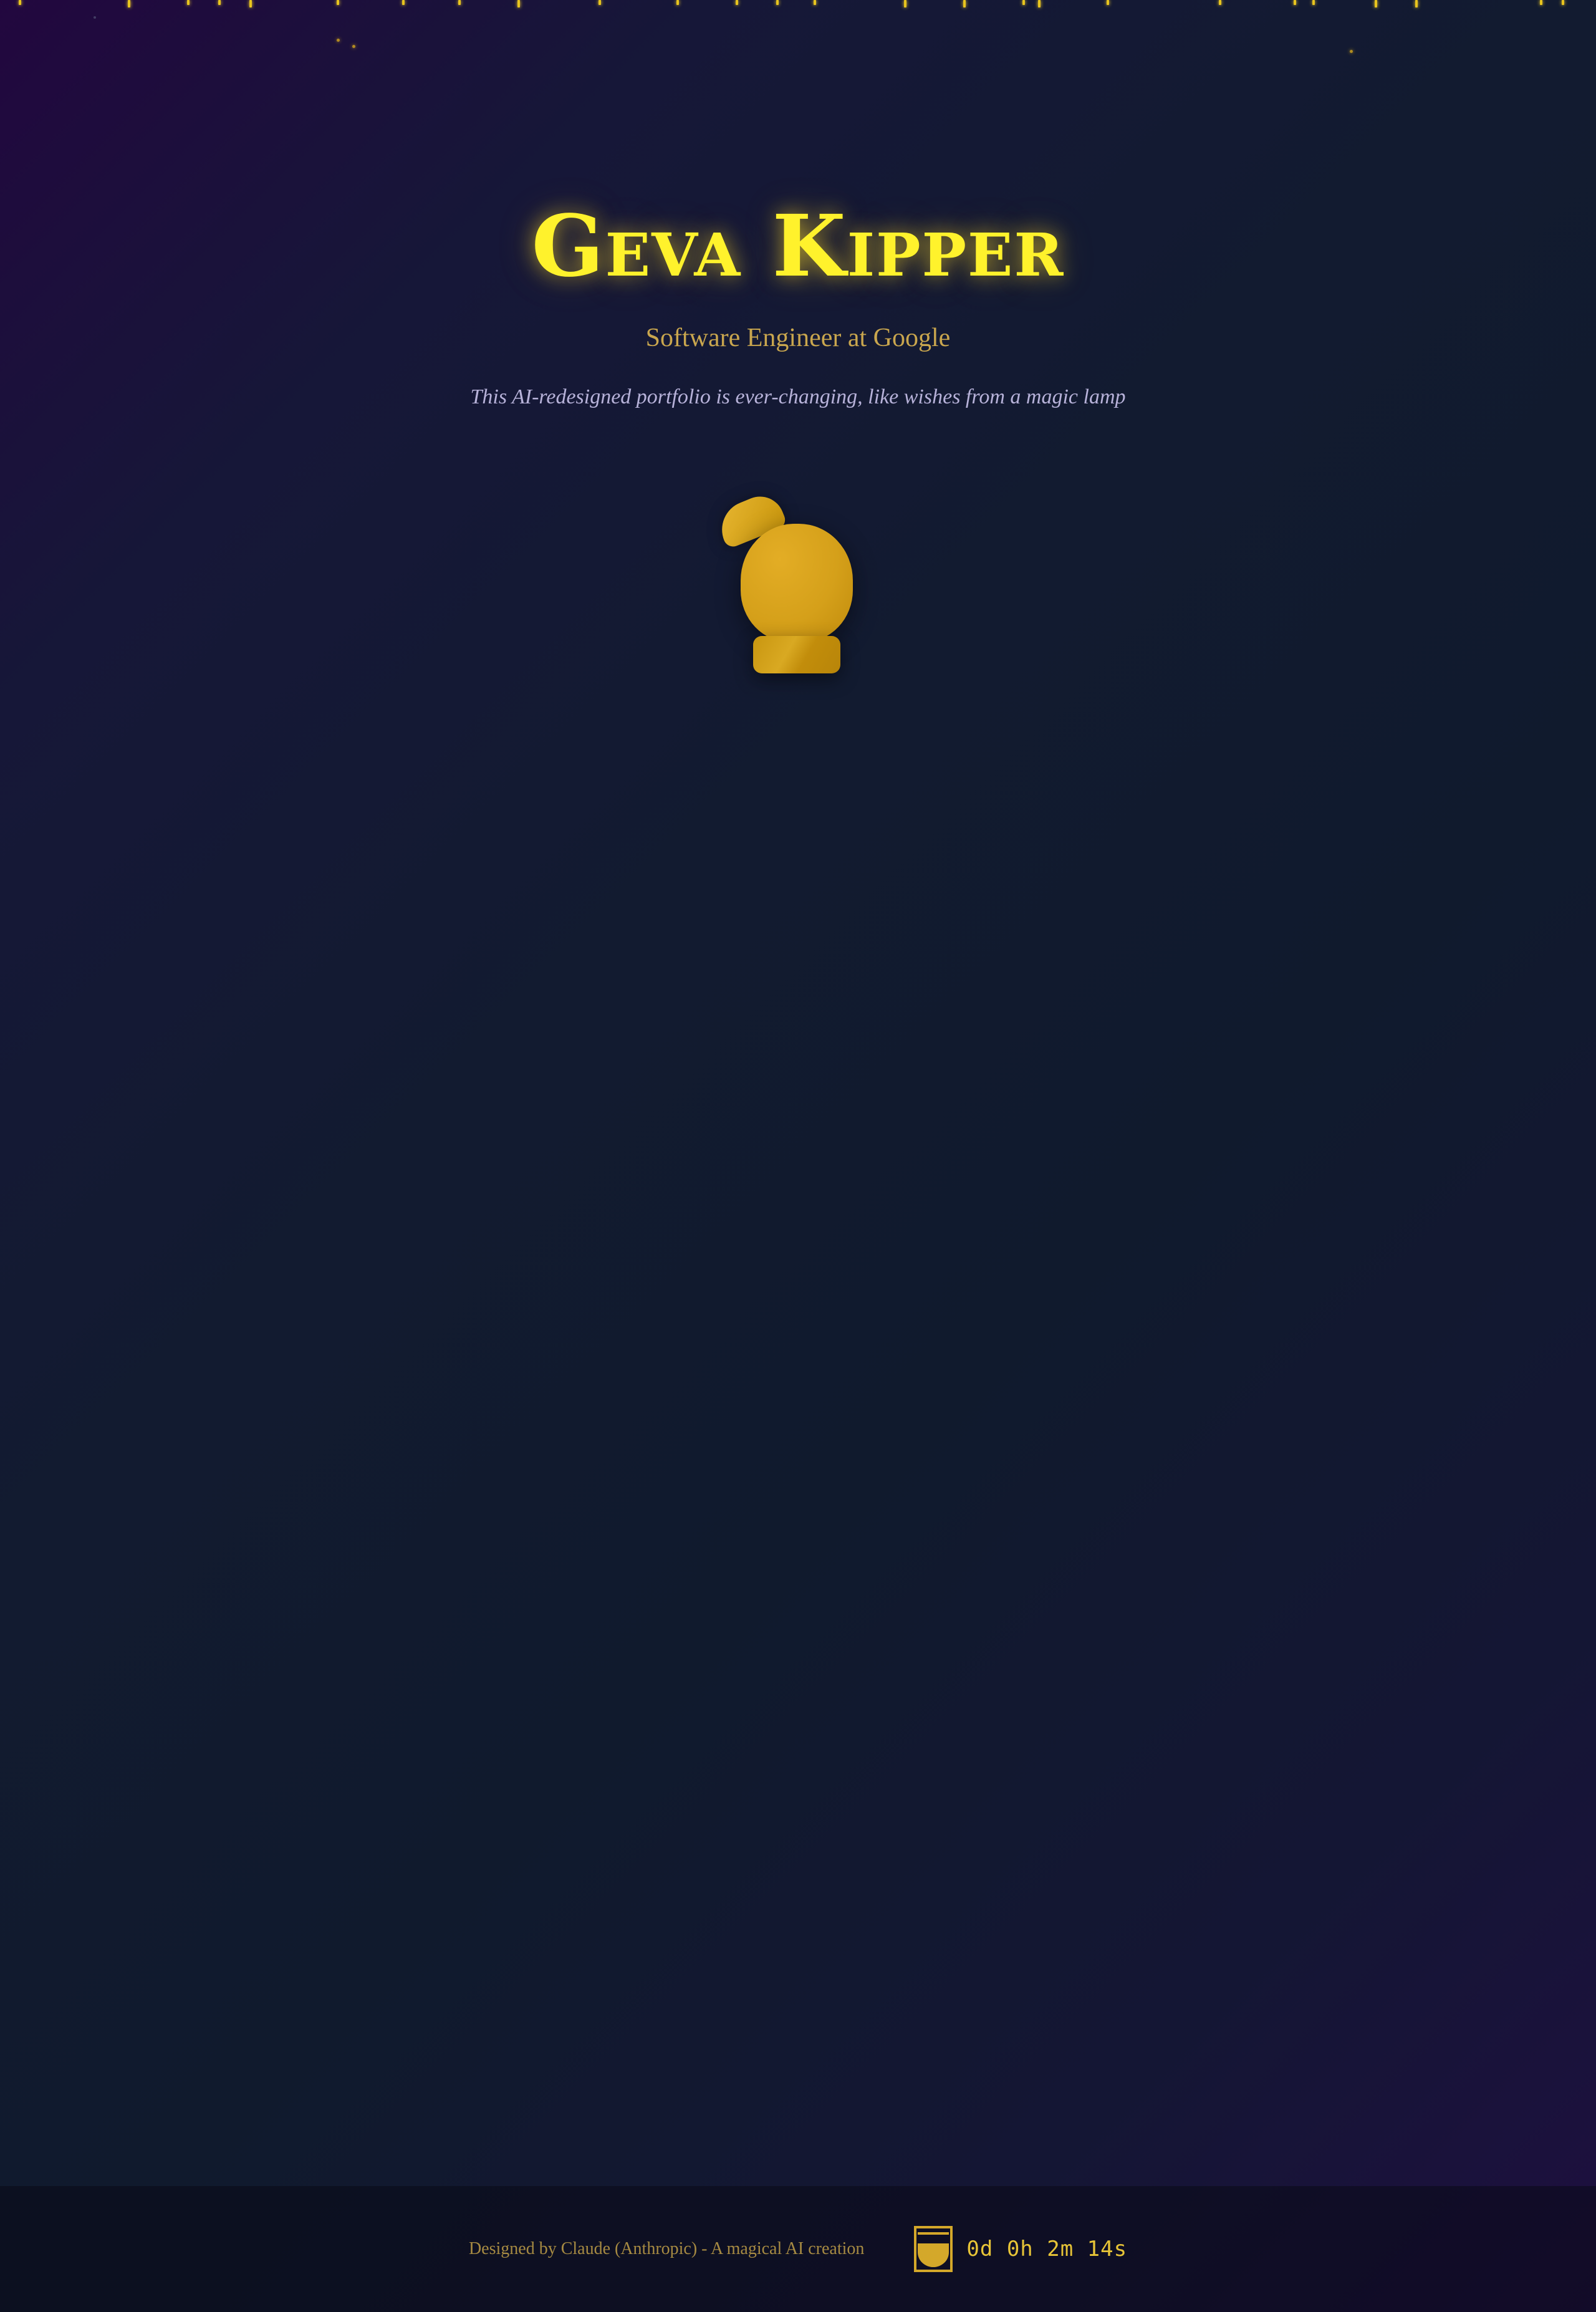  I want to click on job-title: Software Engineer at Google, so click(798, 338).